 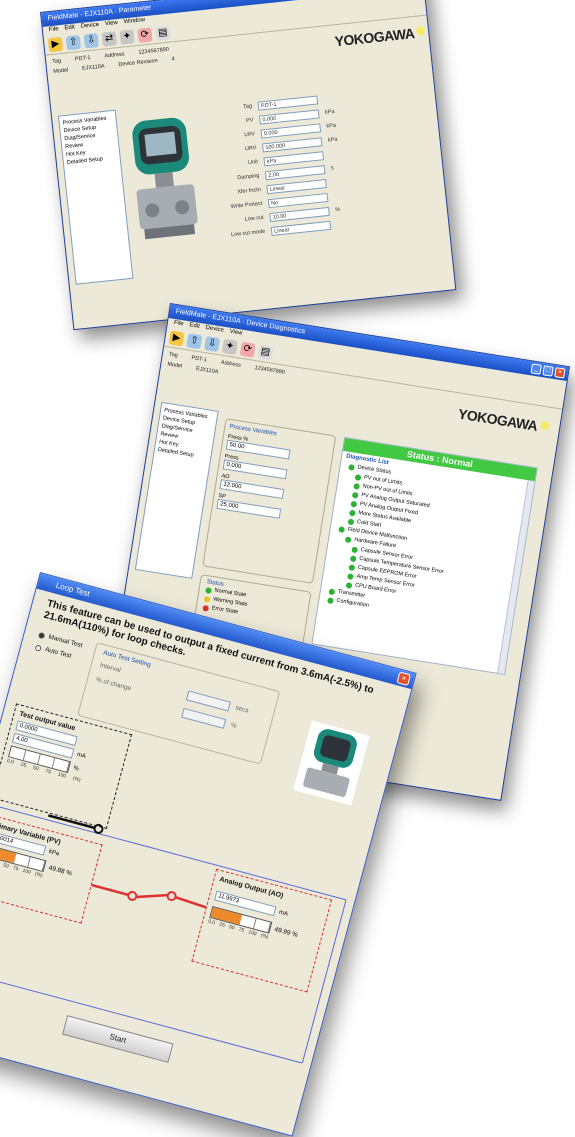 What do you see at coordinates (548, 371) in the screenshot?
I see `maximize-button: □` at bounding box center [548, 371].